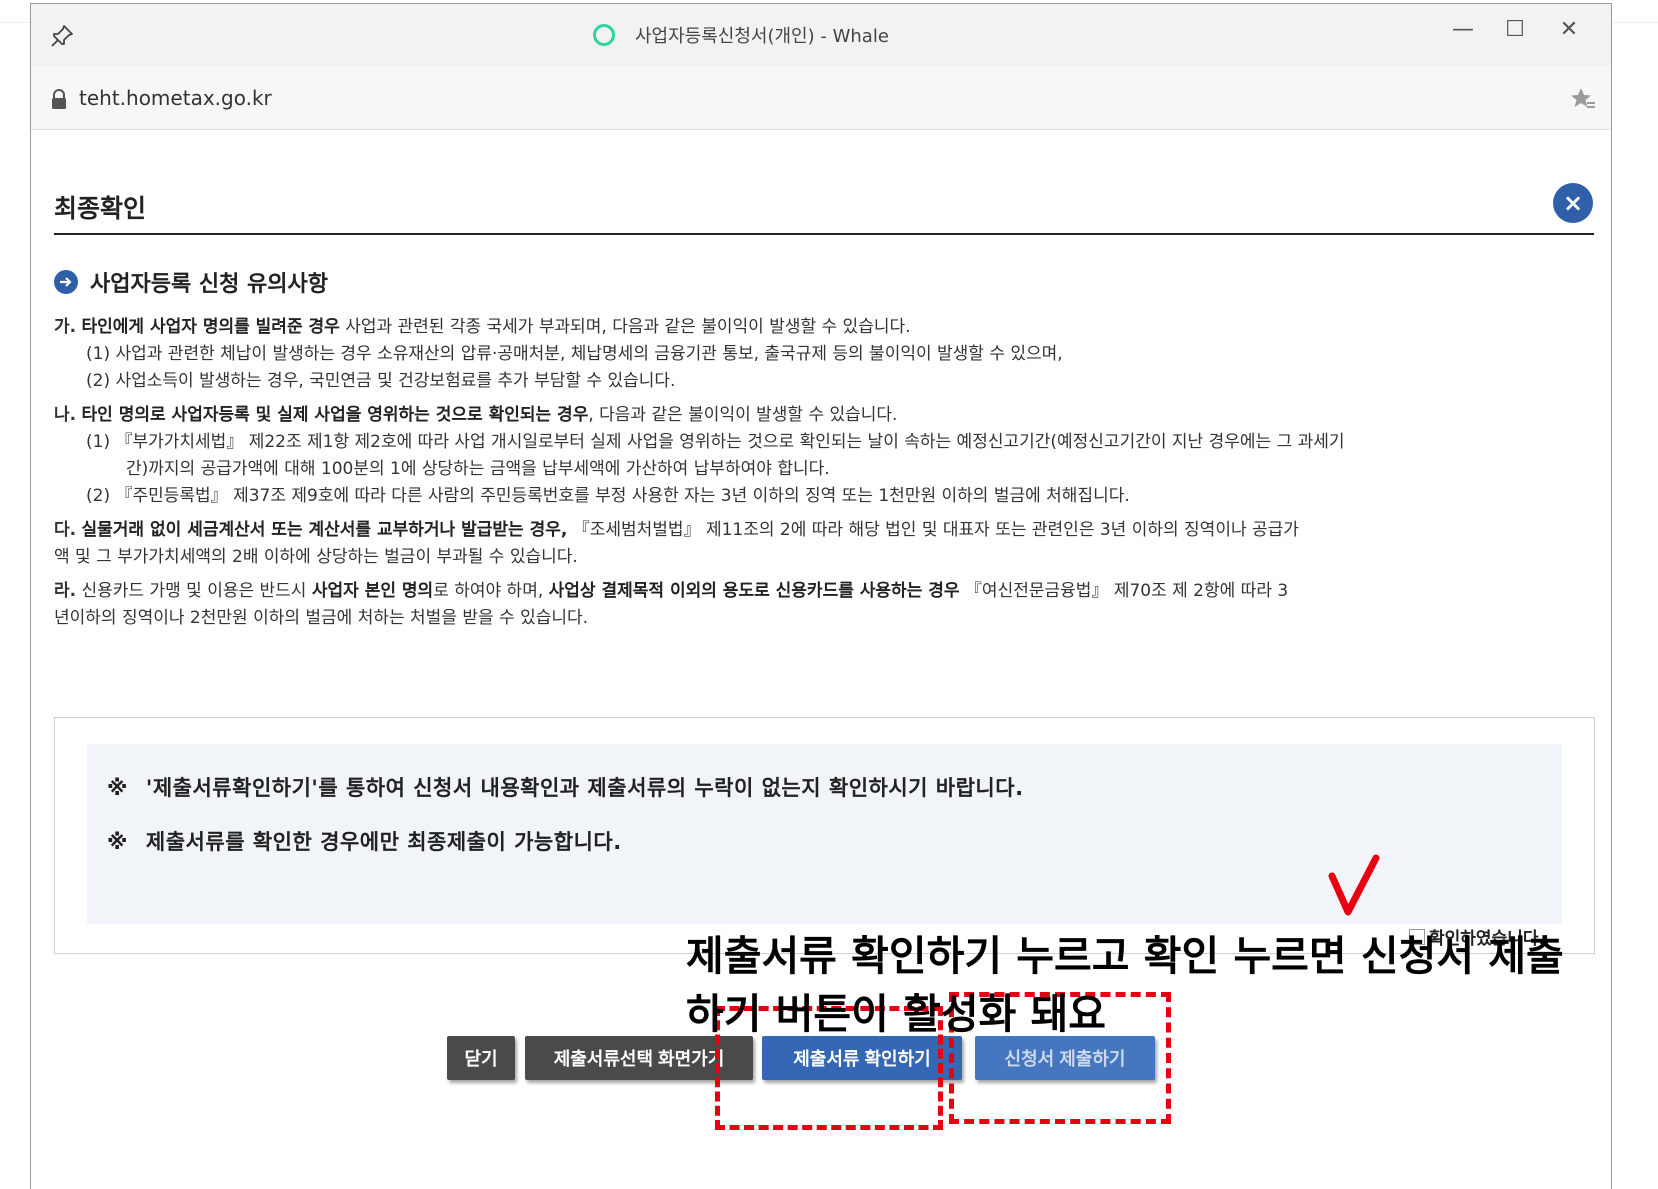 This screenshot has width=1658, height=1189. What do you see at coordinates (100, 208) in the screenshot?
I see `page-title: 최종확인` at bounding box center [100, 208].